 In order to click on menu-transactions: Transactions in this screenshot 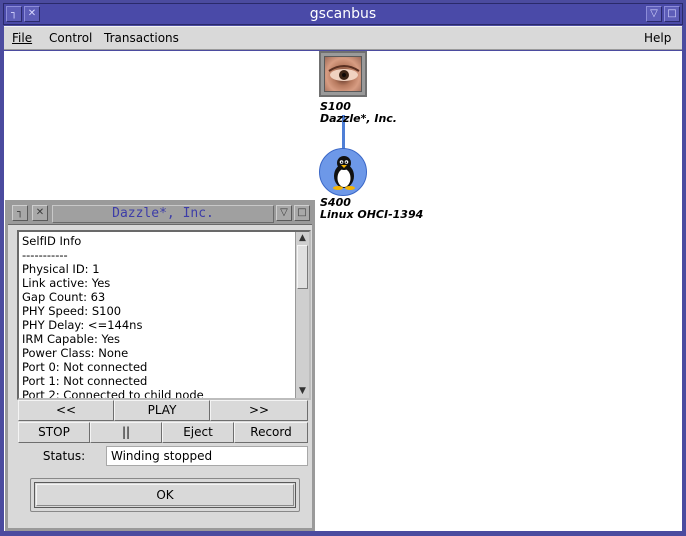, I will do `click(141, 38)`.